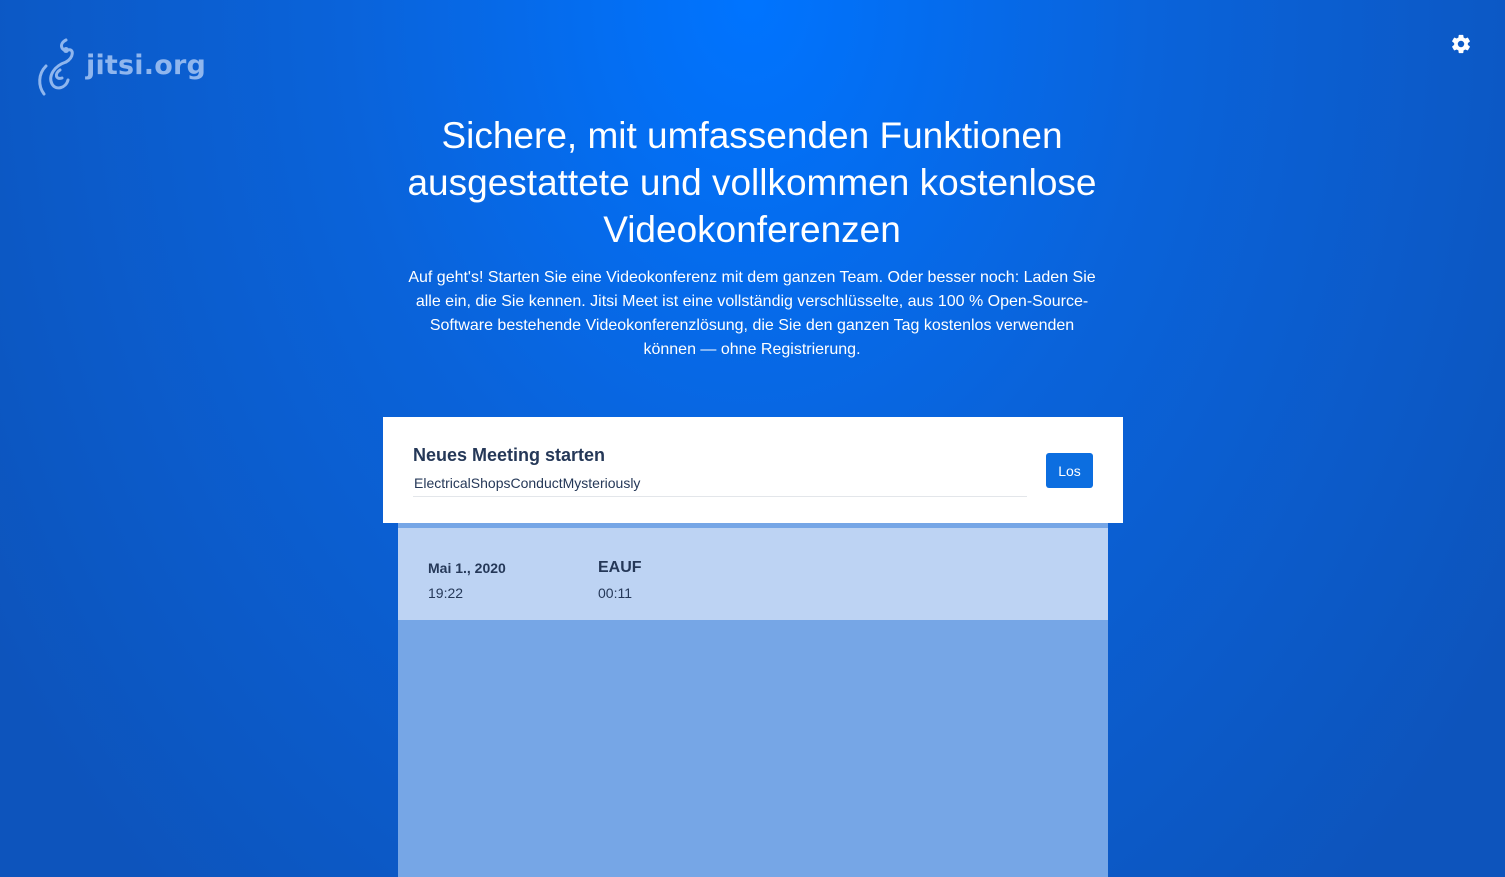 The height and width of the screenshot is (877, 1505). What do you see at coordinates (1069, 470) in the screenshot?
I see `go-button: Los` at bounding box center [1069, 470].